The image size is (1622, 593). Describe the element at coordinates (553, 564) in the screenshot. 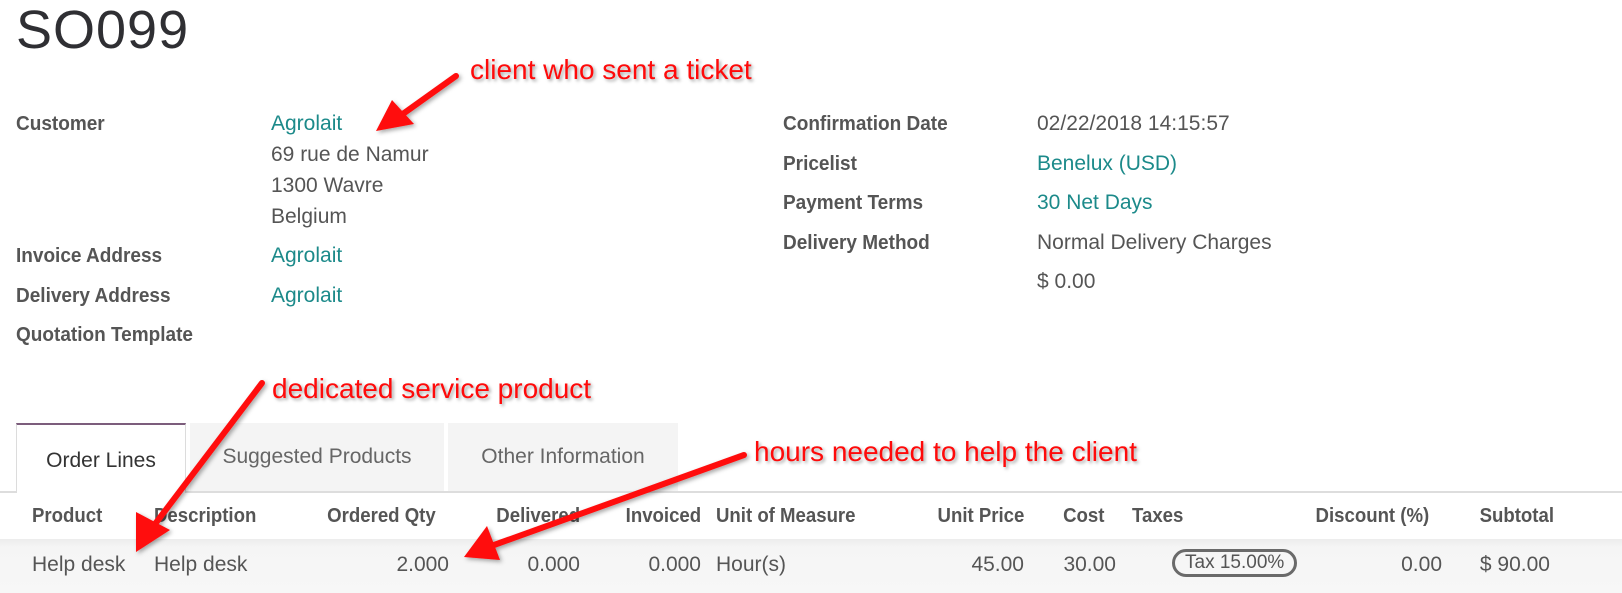

I see `cell-delivered: 0.000` at that location.